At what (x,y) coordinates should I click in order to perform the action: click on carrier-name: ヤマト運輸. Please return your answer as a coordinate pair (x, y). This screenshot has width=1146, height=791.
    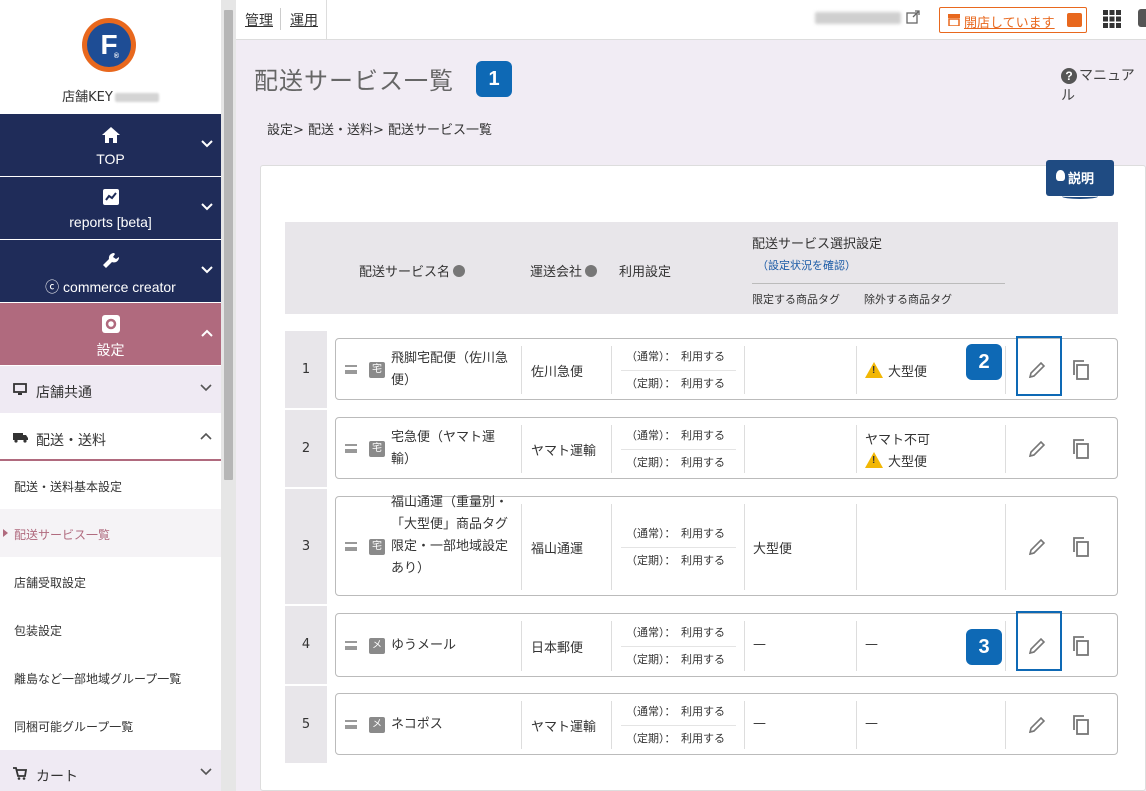
    Looking at the image, I should click on (564, 727).